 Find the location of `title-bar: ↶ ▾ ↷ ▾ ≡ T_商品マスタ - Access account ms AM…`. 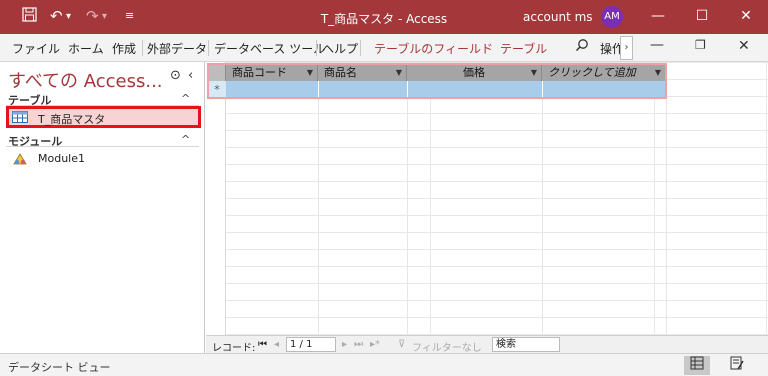

title-bar: ↶ ▾ ↷ ▾ ≡ T_商品マスタ - Access account ms AM… is located at coordinates (384, 17).